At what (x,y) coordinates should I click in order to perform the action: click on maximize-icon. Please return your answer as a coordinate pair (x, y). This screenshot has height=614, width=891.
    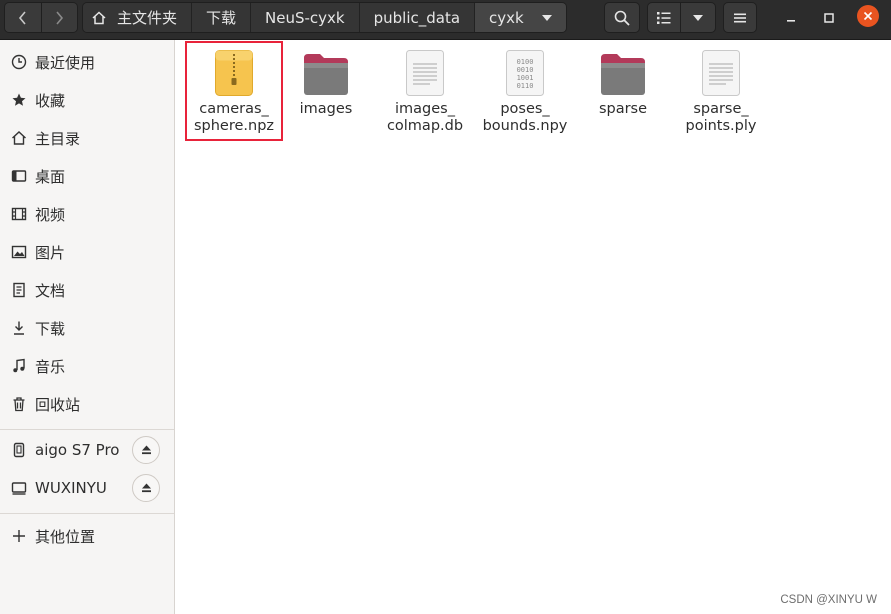
    Looking at the image, I should click on (829, 18).